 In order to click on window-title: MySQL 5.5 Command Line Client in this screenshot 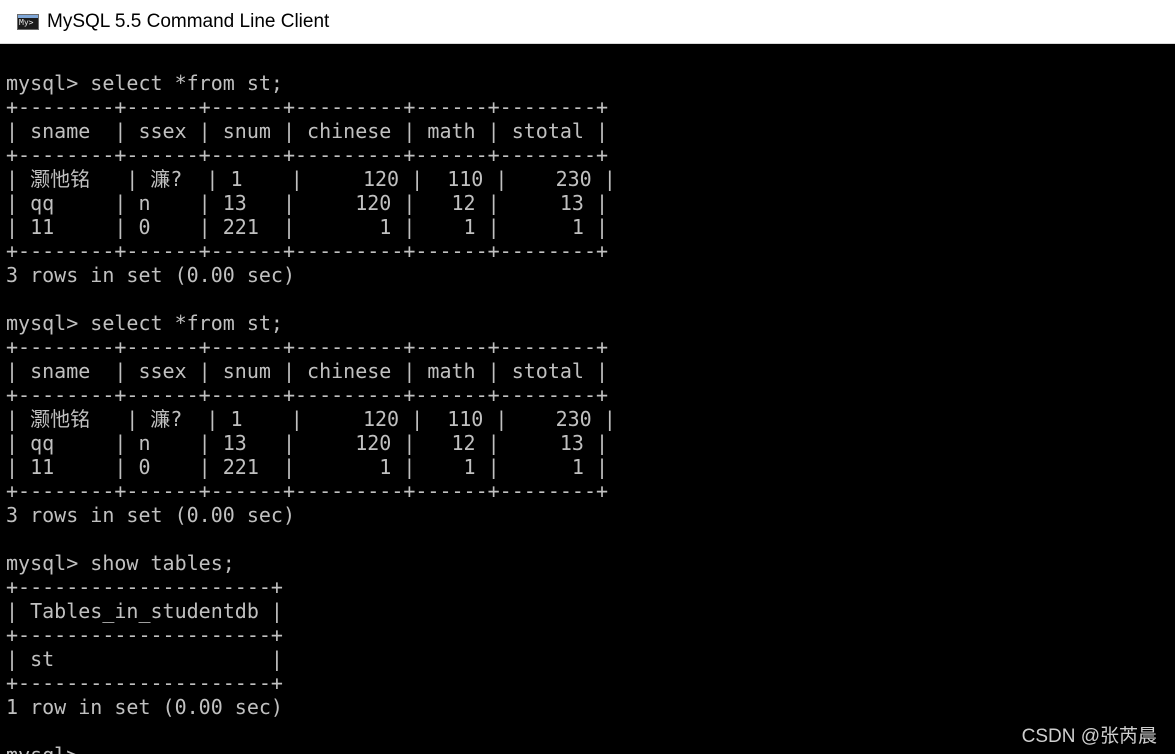, I will do `click(188, 21)`.